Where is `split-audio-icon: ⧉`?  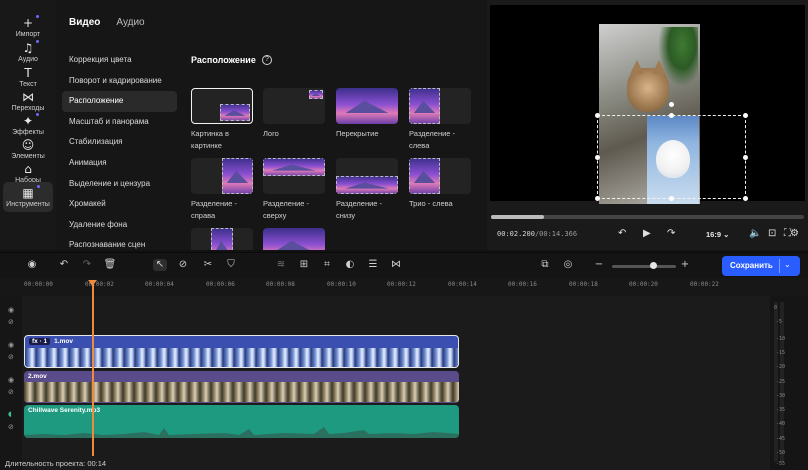
split-audio-icon: ⧉ is located at coordinates (545, 265).